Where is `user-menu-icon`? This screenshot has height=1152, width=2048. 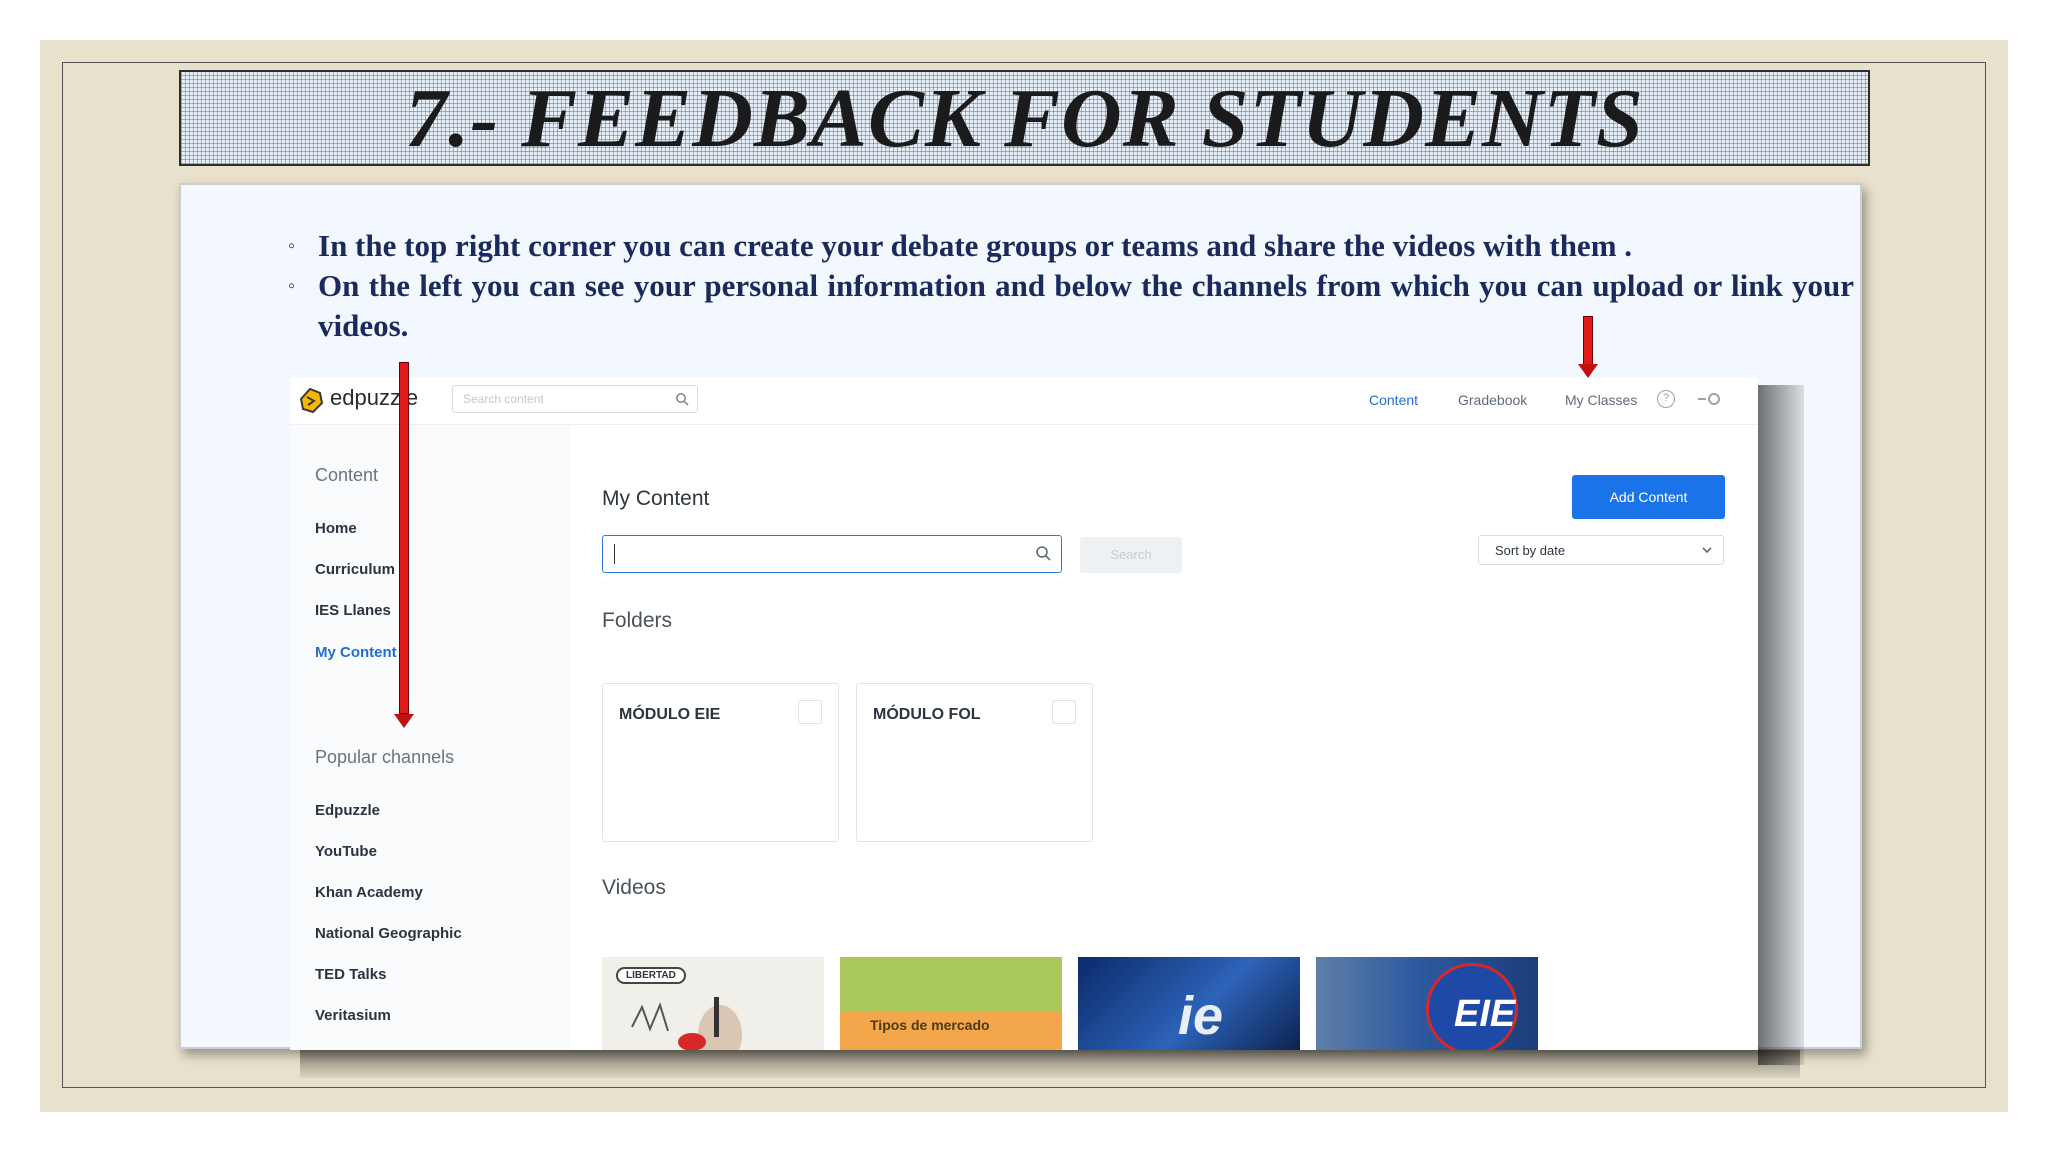 user-menu-icon is located at coordinates (1710, 399).